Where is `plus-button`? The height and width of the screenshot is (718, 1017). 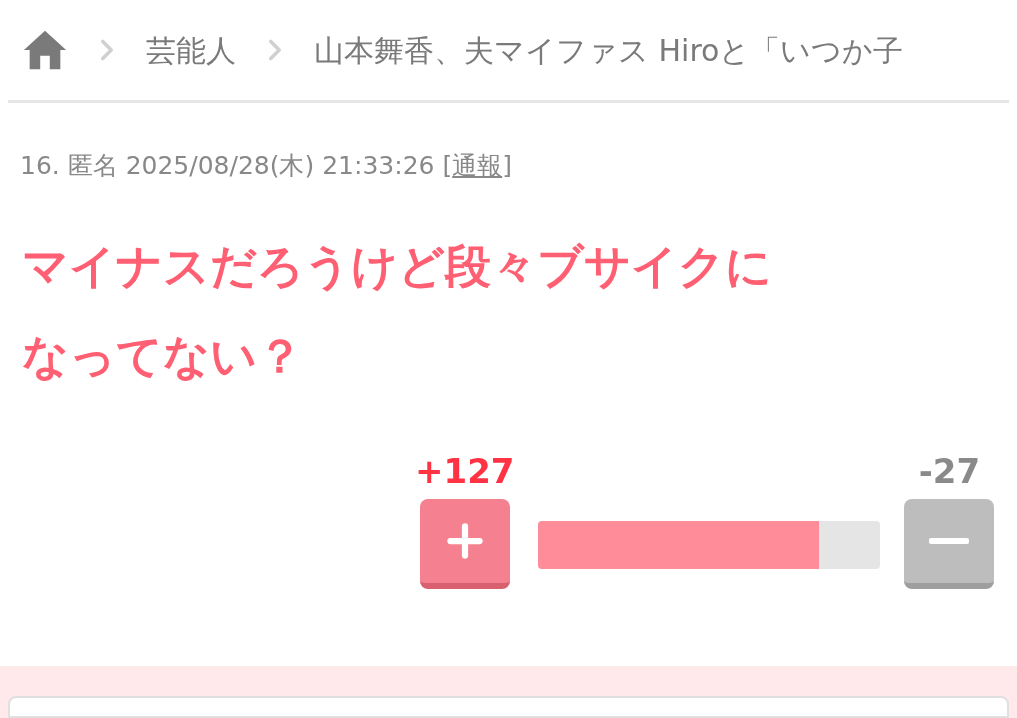 plus-button is located at coordinates (464, 543).